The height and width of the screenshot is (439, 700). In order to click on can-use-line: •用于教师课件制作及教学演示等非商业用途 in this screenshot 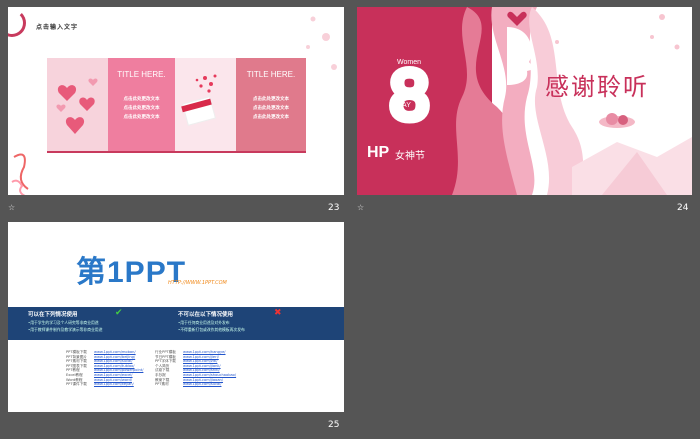, I will do `click(65, 329)`.